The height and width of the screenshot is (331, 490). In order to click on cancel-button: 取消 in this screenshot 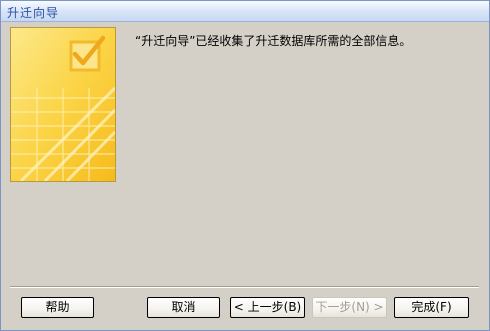, I will do `click(183, 307)`.